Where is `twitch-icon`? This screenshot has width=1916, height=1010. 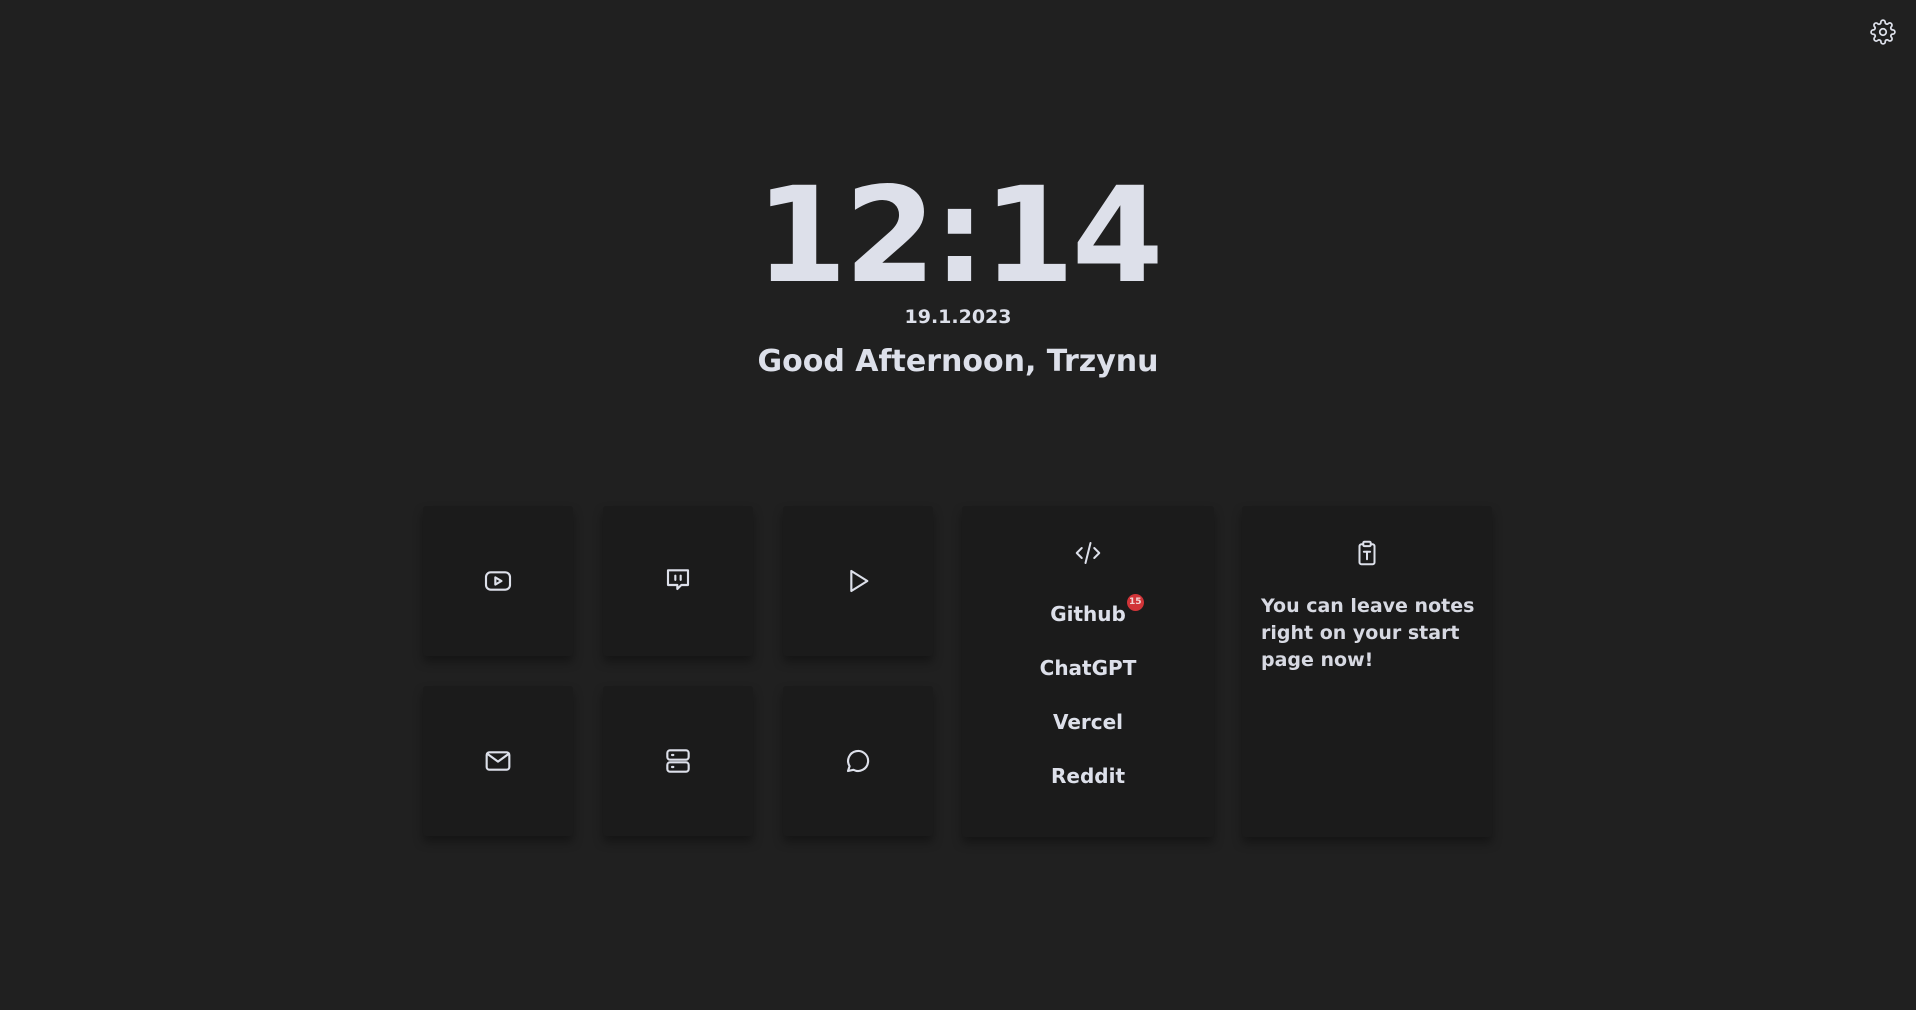
twitch-icon is located at coordinates (678, 580).